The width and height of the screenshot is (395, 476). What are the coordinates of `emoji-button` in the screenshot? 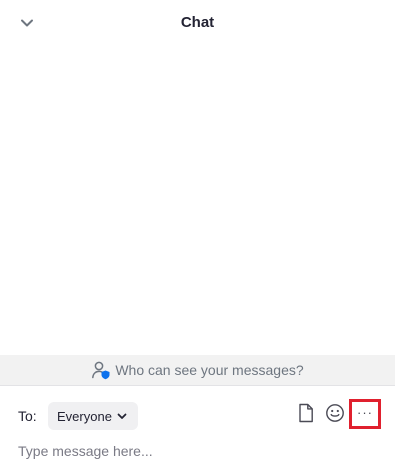 It's located at (335, 415).